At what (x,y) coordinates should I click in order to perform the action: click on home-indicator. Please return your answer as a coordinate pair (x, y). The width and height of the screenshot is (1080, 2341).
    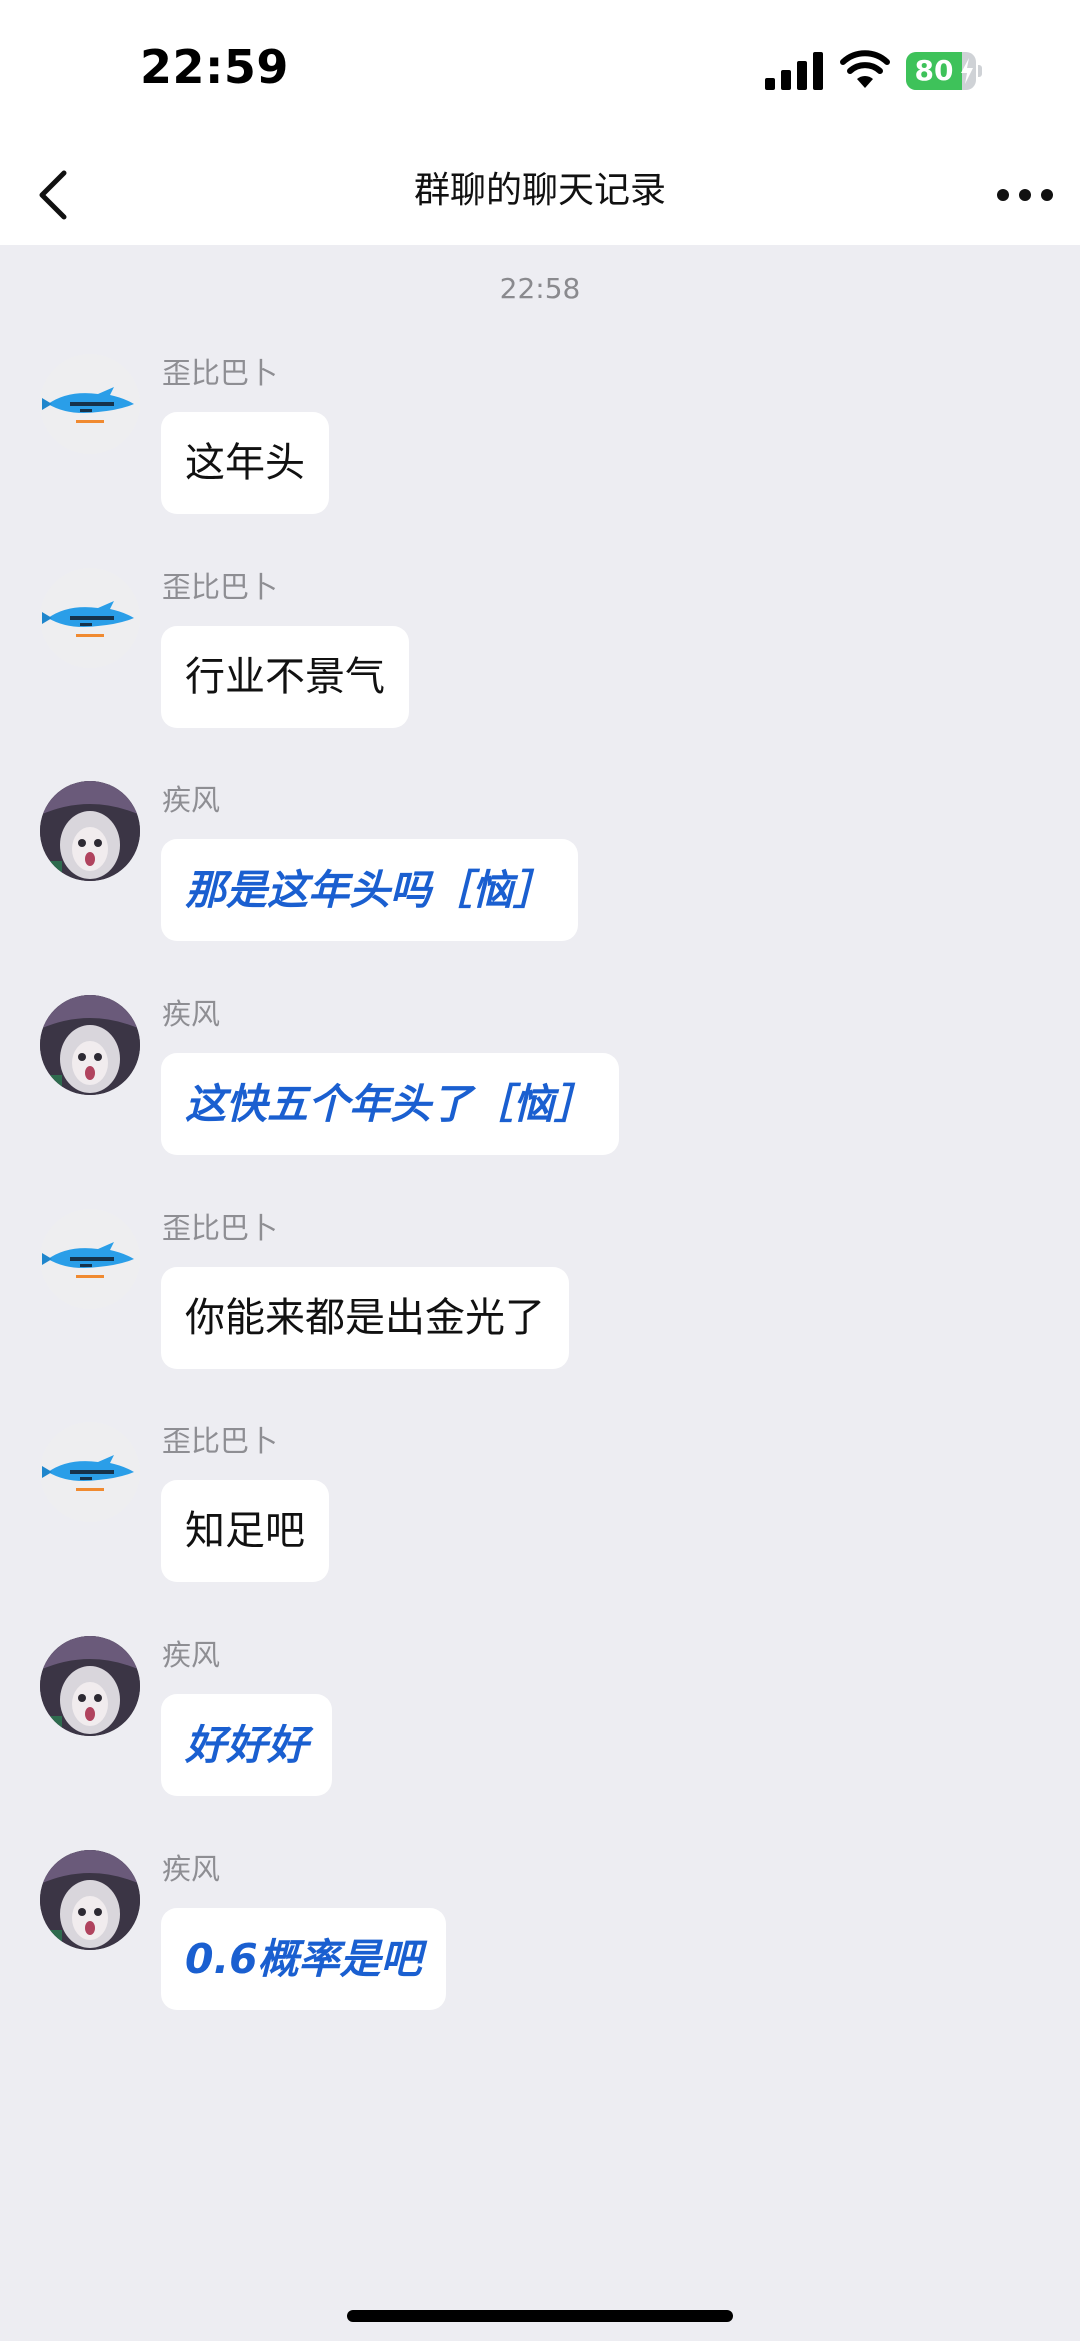
    Looking at the image, I should click on (540, 2316).